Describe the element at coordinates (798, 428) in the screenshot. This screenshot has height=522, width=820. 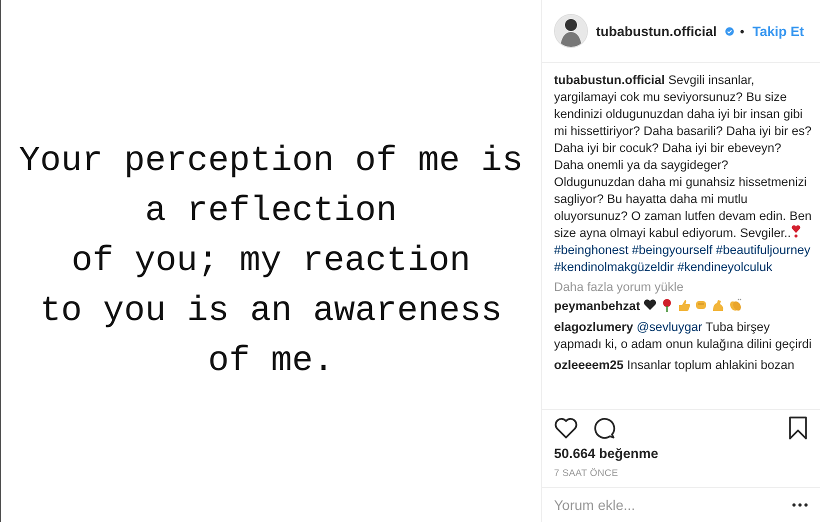
I see `bookmark-button` at that location.